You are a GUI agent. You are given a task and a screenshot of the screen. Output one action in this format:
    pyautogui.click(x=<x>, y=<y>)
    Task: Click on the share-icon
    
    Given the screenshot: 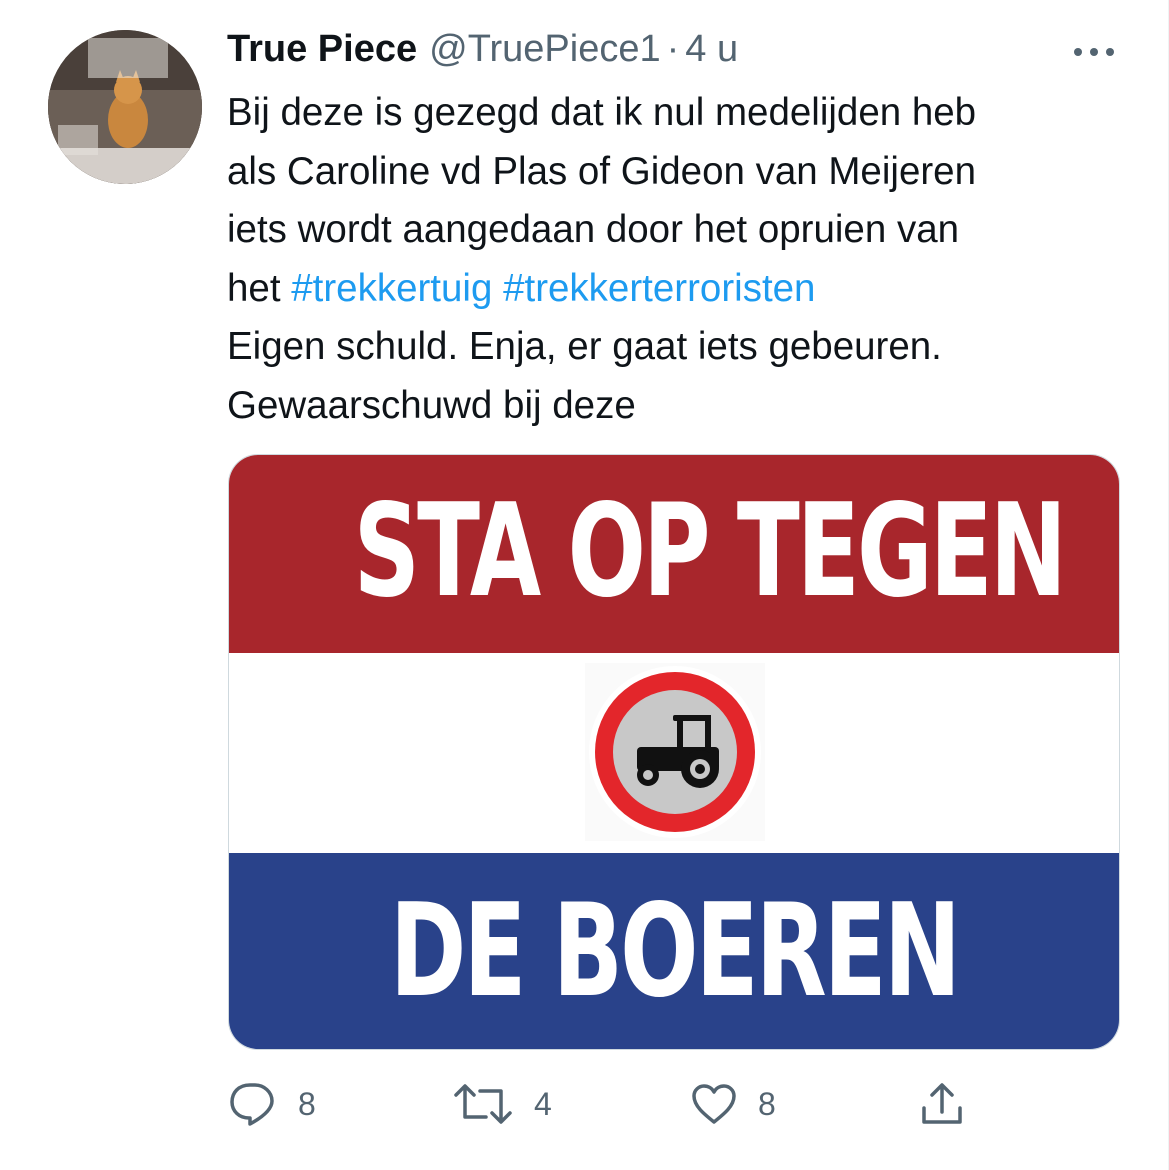 What is the action you would take?
    pyautogui.click(x=942, y=1103)
    